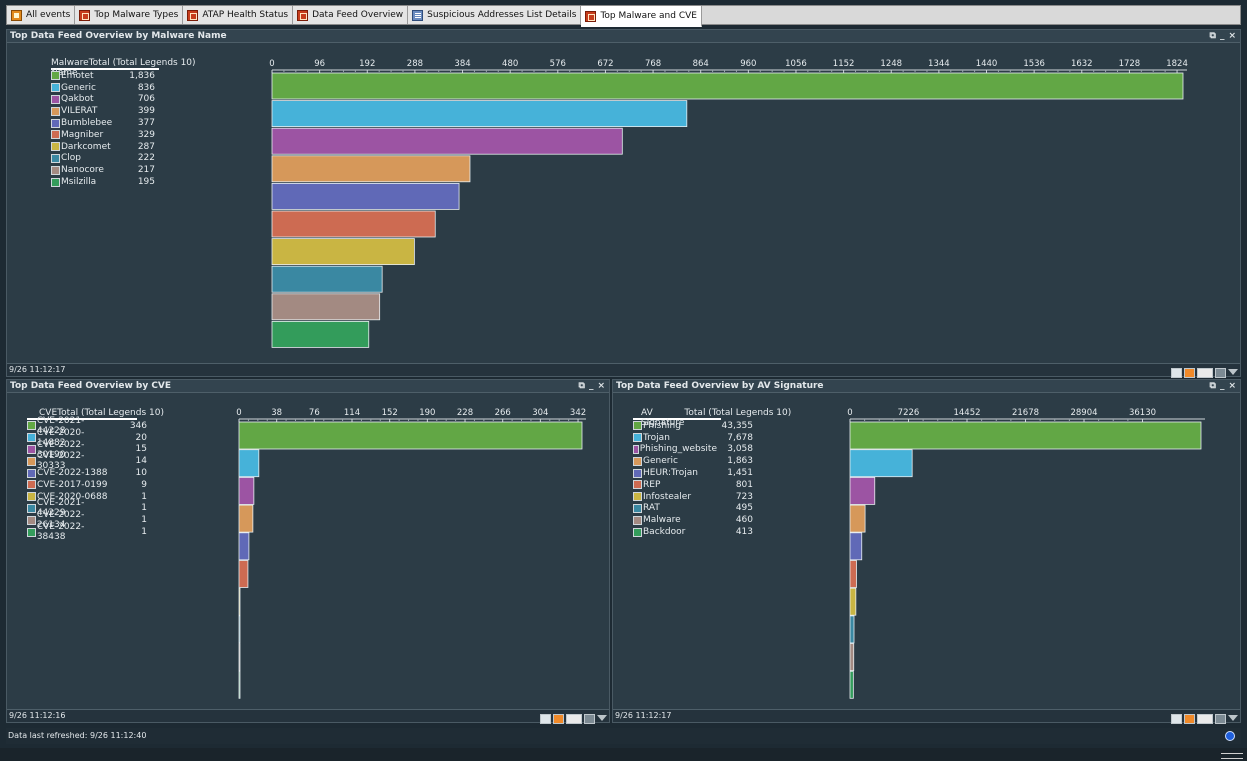 The height and width of the screenshot is (761, 1247). I want to click on x-axis-tick-label: 14452, so click(966, 413).